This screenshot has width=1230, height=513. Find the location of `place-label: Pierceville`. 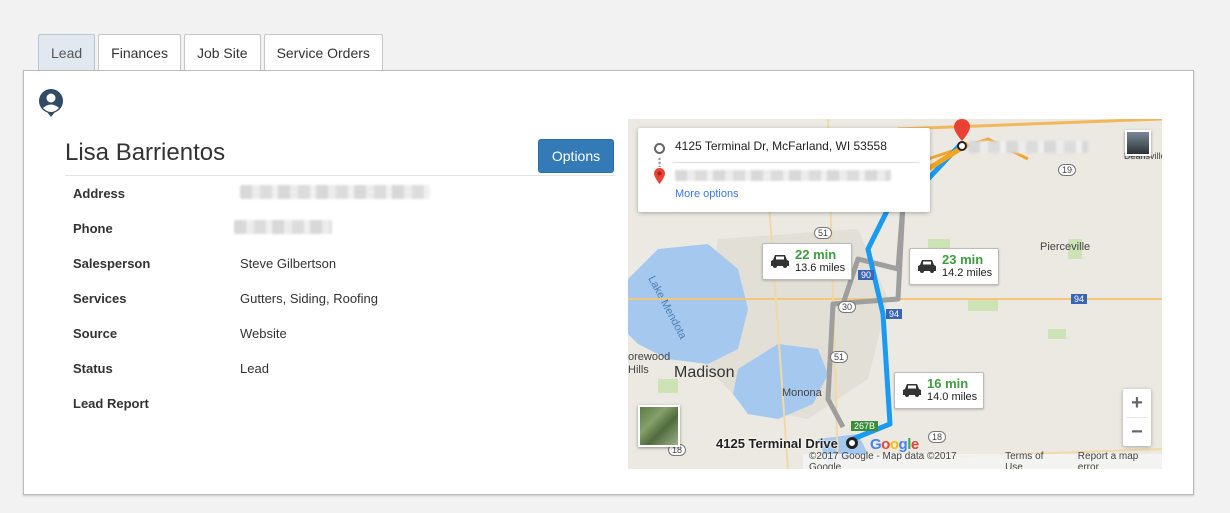

place-label: Pierceville is located at coordinates (1065, 247).